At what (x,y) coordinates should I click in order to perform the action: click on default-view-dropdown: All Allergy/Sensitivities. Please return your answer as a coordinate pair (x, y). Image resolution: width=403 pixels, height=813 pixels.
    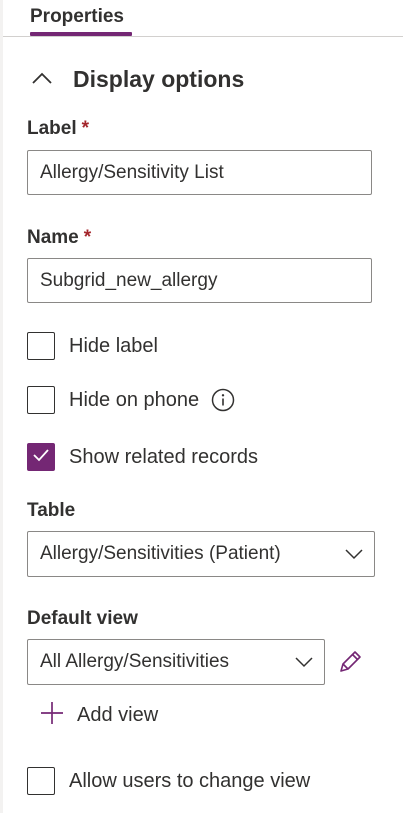
    Looking at the image, I should click on (176, 662).